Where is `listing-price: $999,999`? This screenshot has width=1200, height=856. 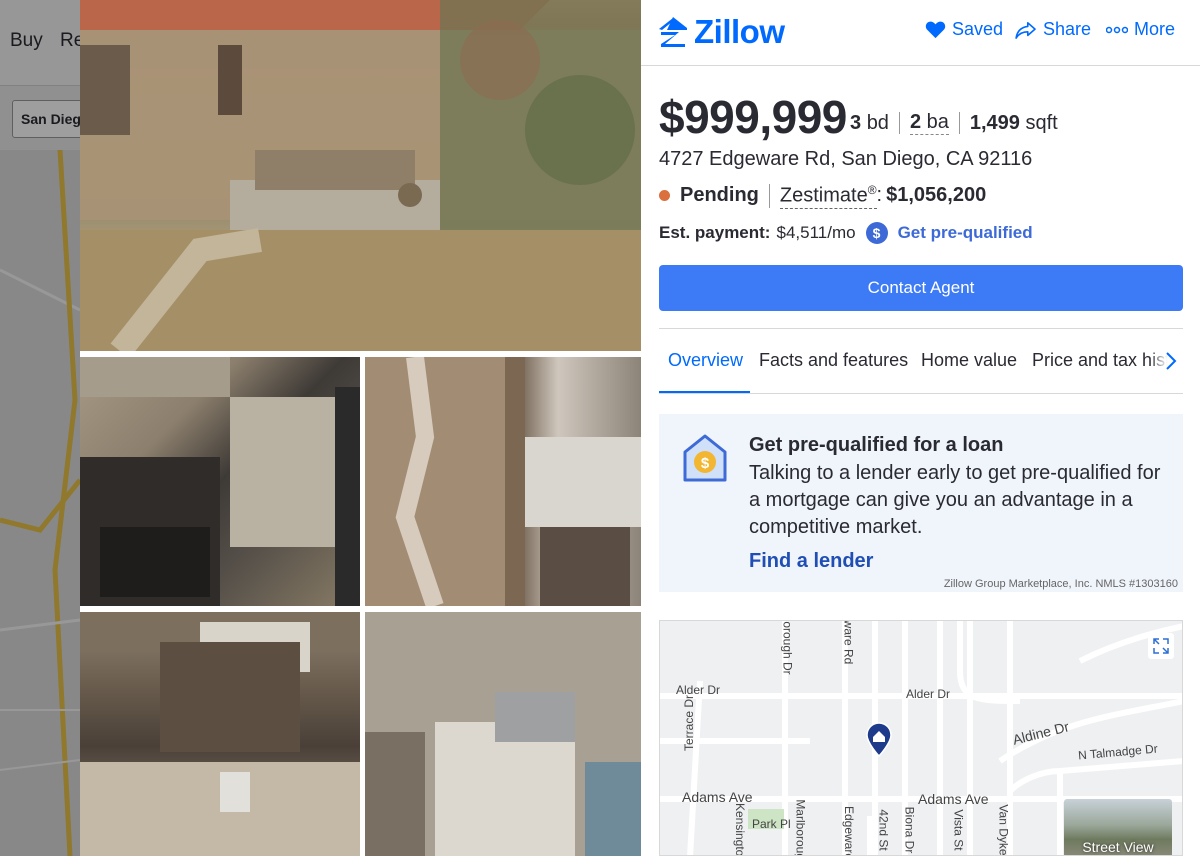
listing-price: $999,999 is located at coordinates (753, 117).